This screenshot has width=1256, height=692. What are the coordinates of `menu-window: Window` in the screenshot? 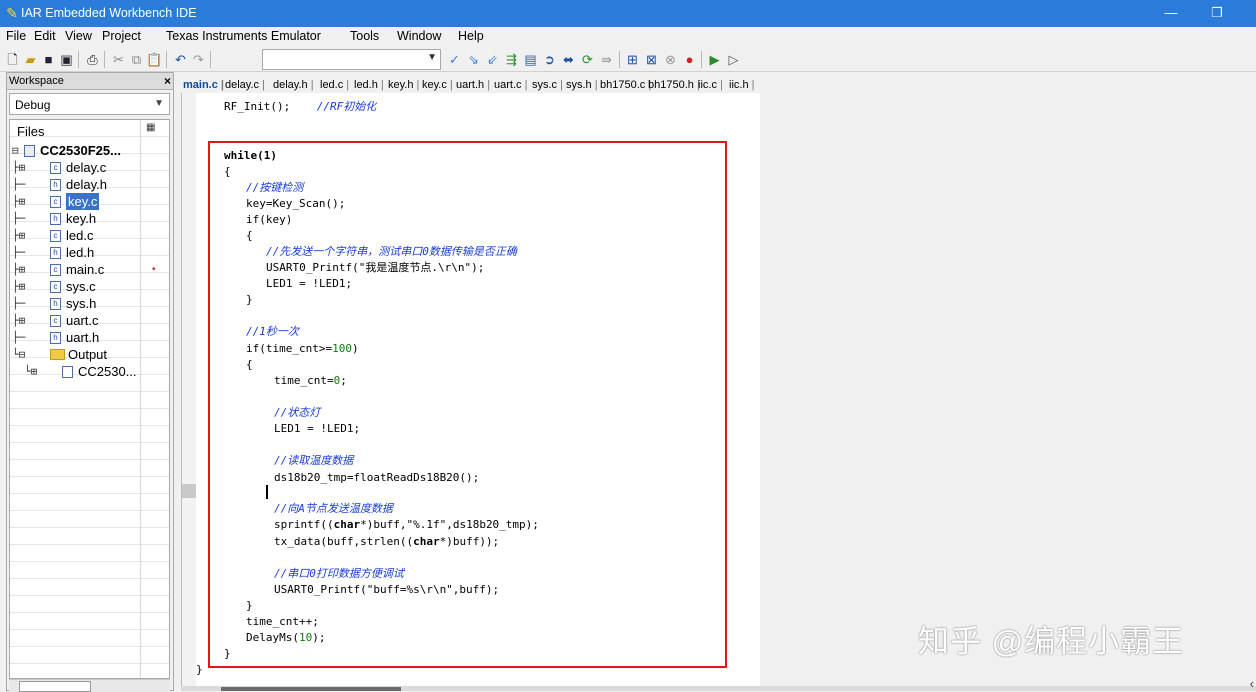 It's located at (419, 36).